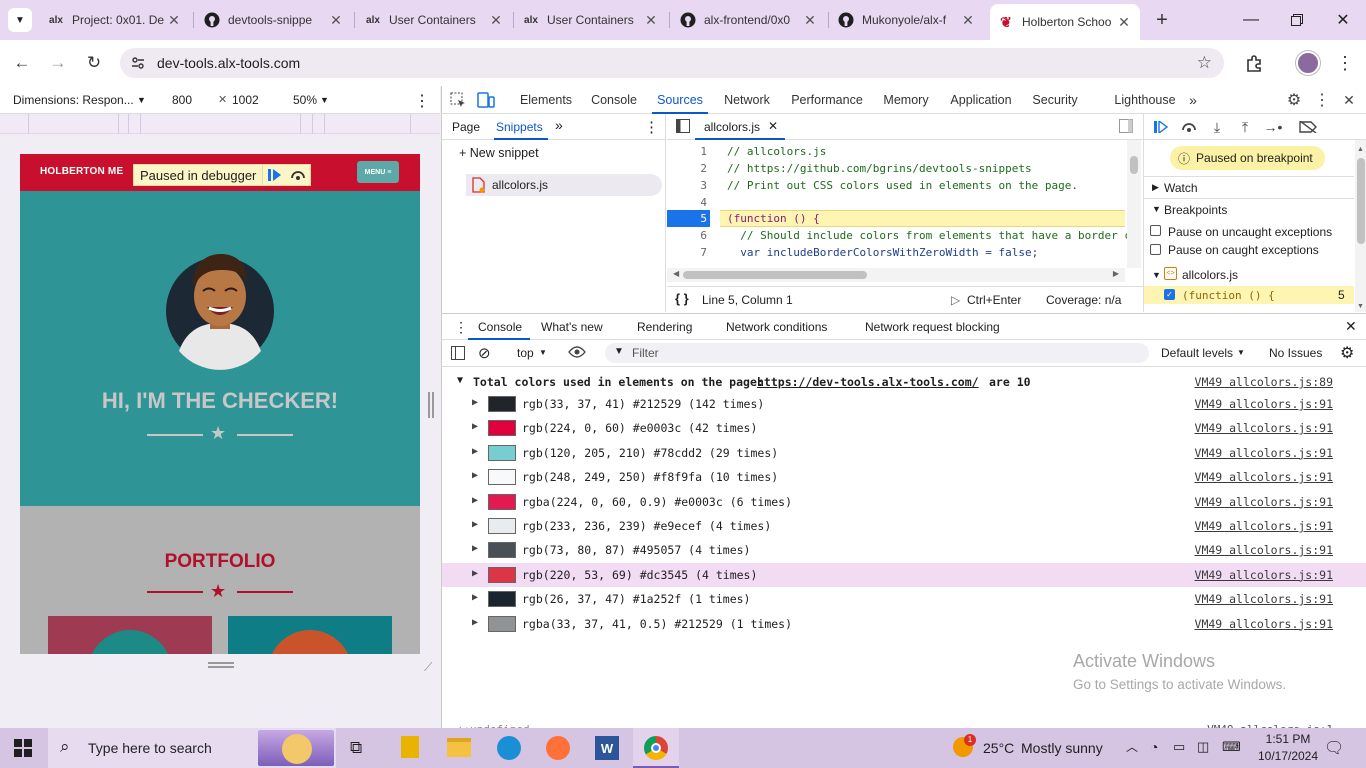  What do you see at coordinates (1254, 63) in the screenshot?
I see `extensions-icon` at bounding box center [1254, 63].